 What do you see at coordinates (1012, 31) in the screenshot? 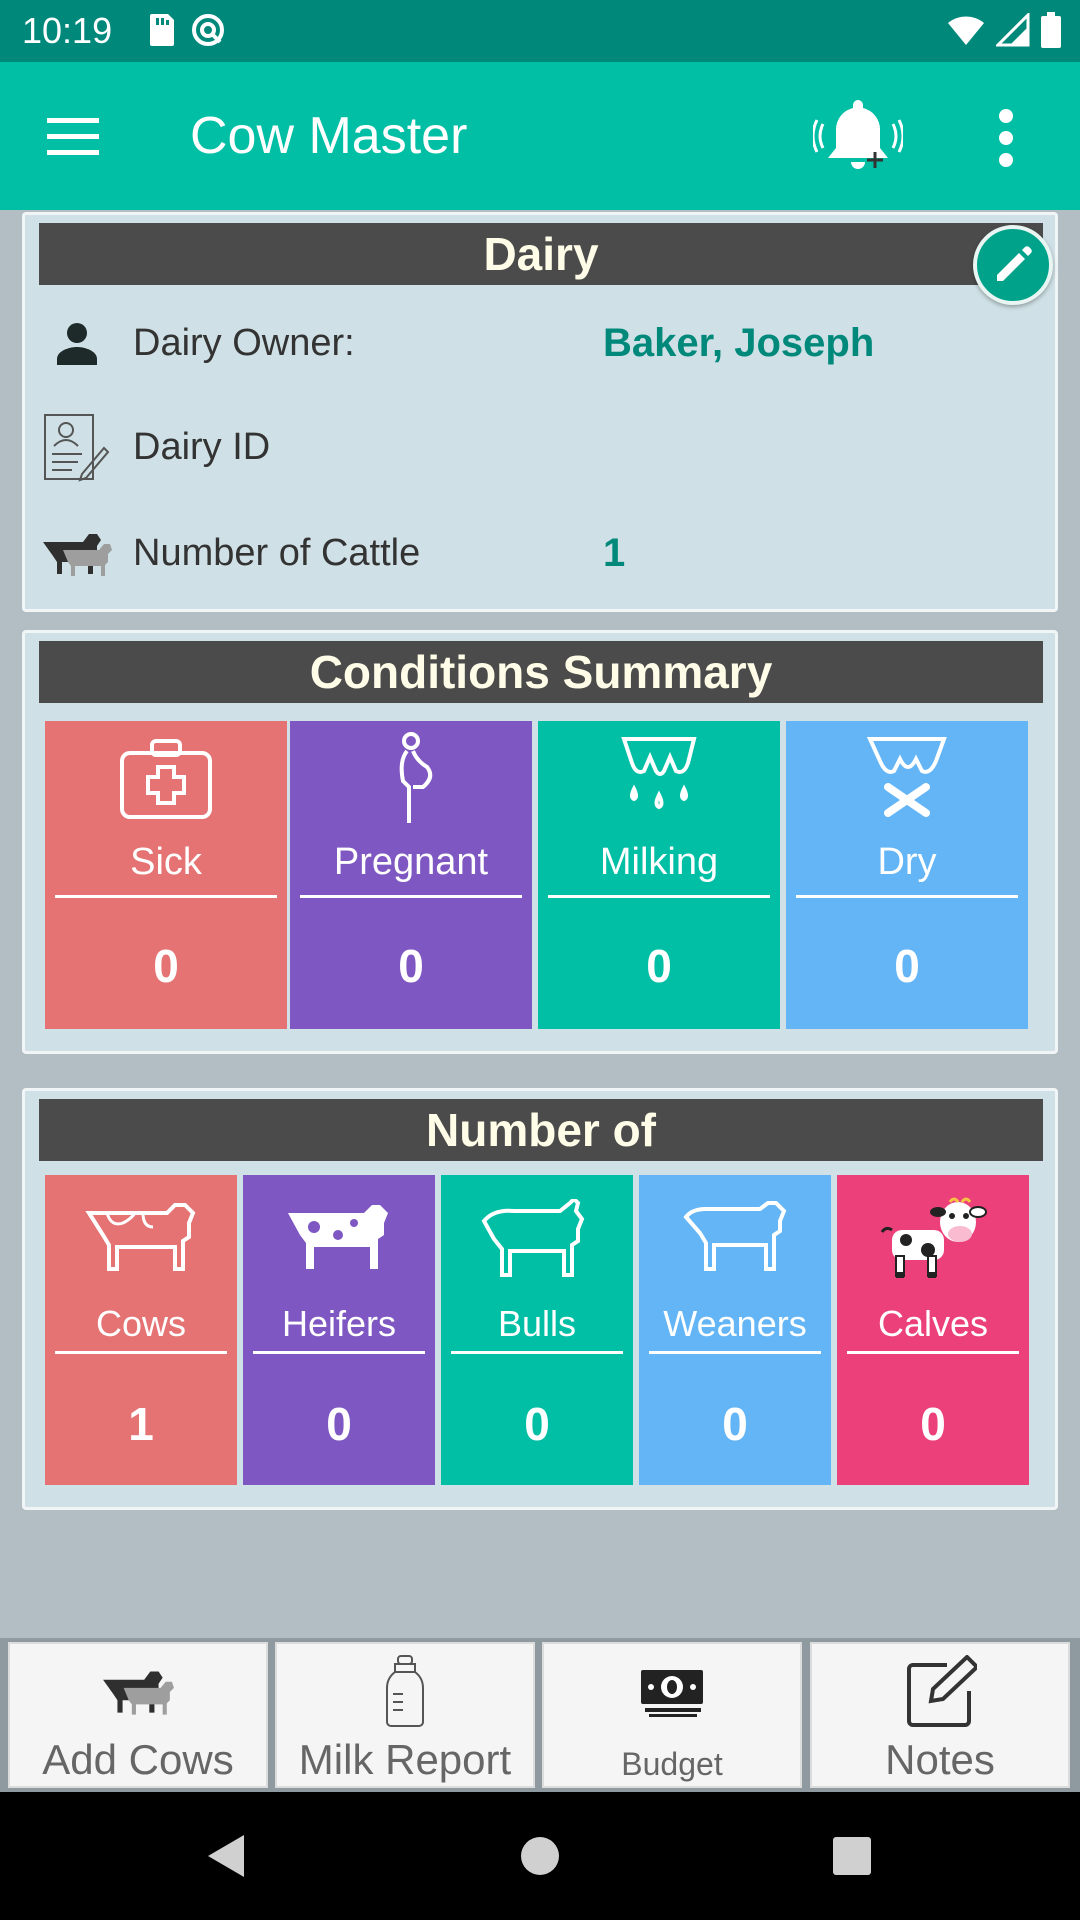
I see `signal-icon` at bounding box center [1012, 31].